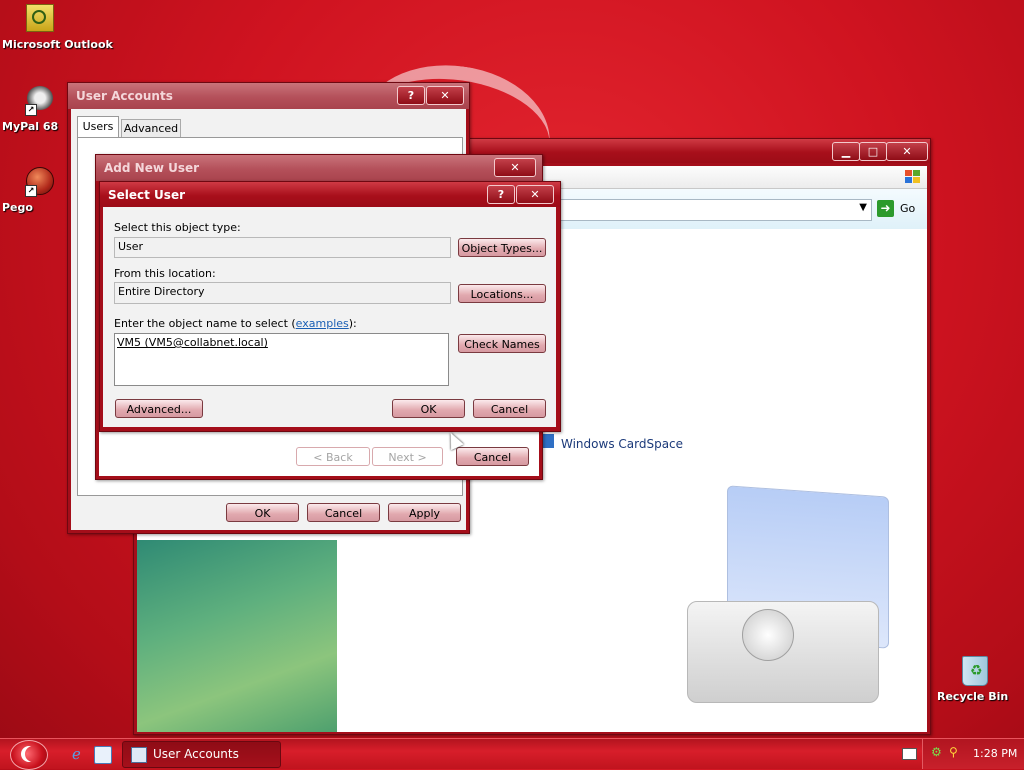 The width and height of the screenshot is (1024, 770). I want to click on system-tray: ⚙ ⚲ 1:28 PM, so click(973, 754).